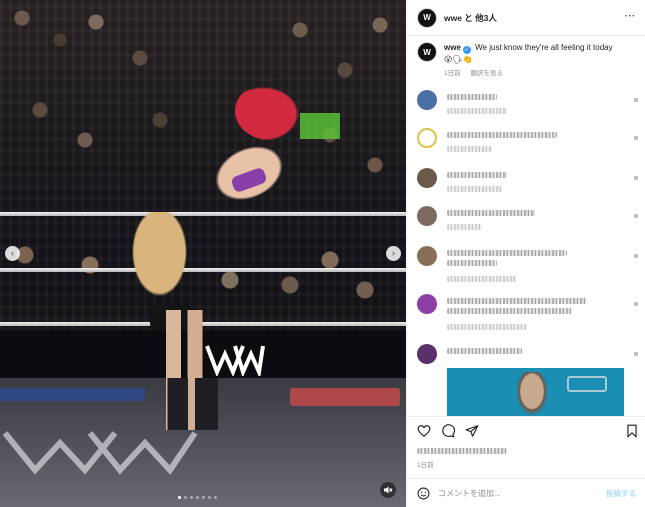  What do you see at coordinates (452, 47) in the screenshot?
I see `caption-username: wwe` at bounding box center [452, 47].